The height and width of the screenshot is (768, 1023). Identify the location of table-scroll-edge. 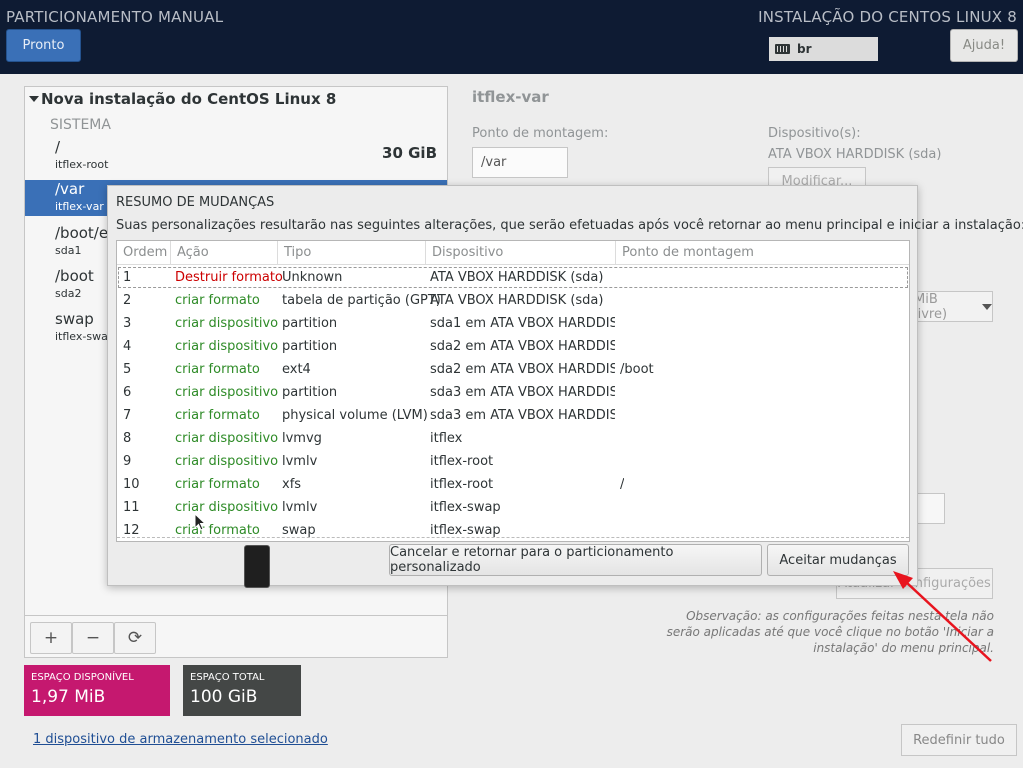
(513, 537).